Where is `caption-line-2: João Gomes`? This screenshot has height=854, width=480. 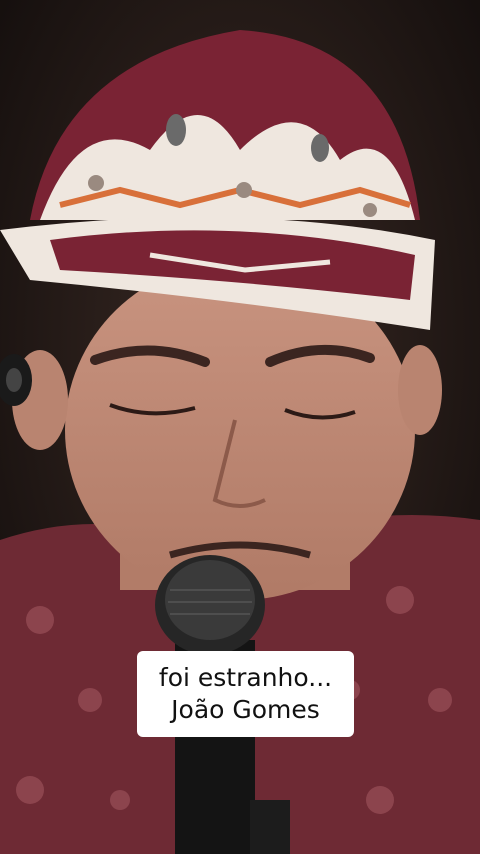 caption-line-2: João Gomes is located at coordinates (245, 709).